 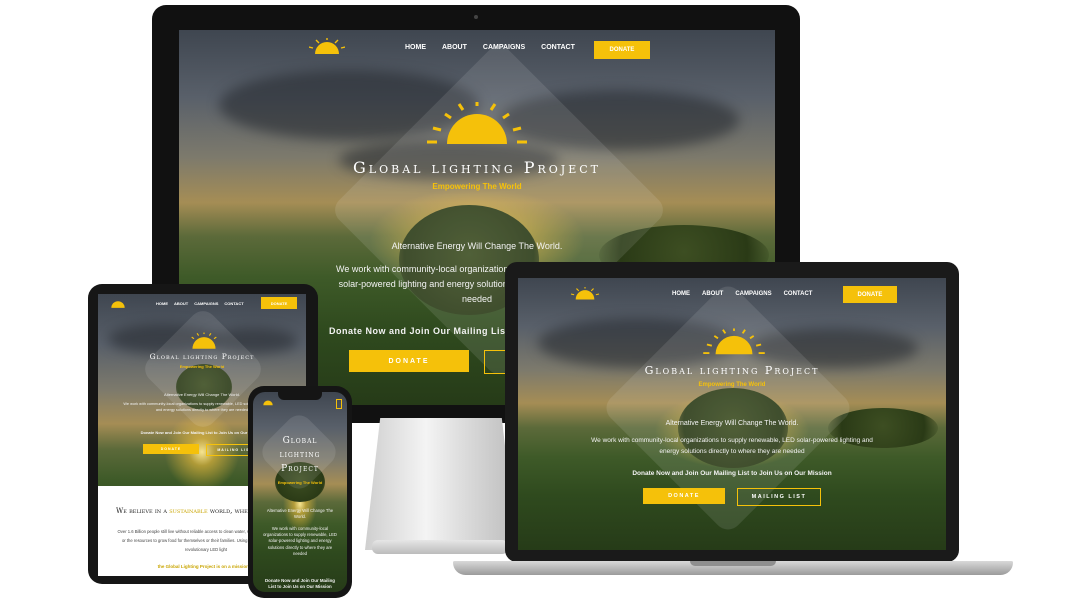 I want to click on tablet-nav: HOME ABOUT CAMPAIGNS CONTACT, so click(x=200, y=303).